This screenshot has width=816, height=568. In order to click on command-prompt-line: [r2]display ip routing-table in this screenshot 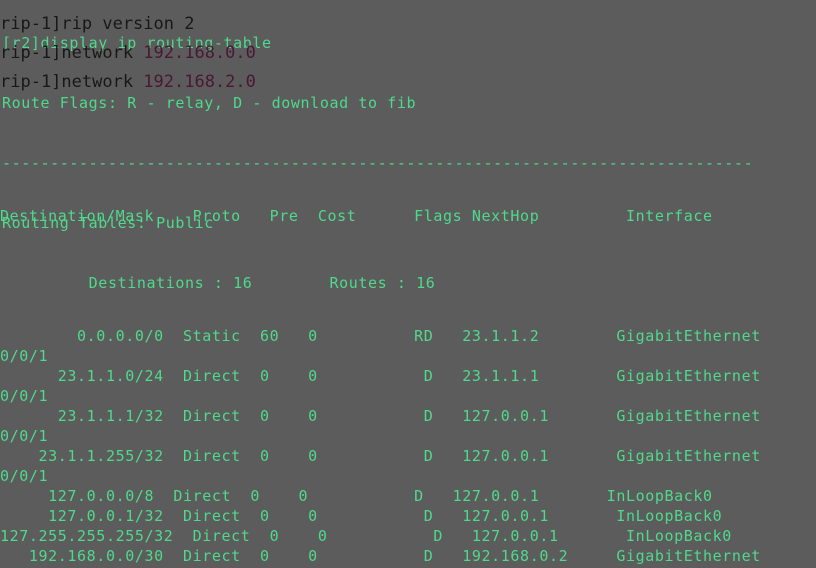, I will do `click(137, 43)`.